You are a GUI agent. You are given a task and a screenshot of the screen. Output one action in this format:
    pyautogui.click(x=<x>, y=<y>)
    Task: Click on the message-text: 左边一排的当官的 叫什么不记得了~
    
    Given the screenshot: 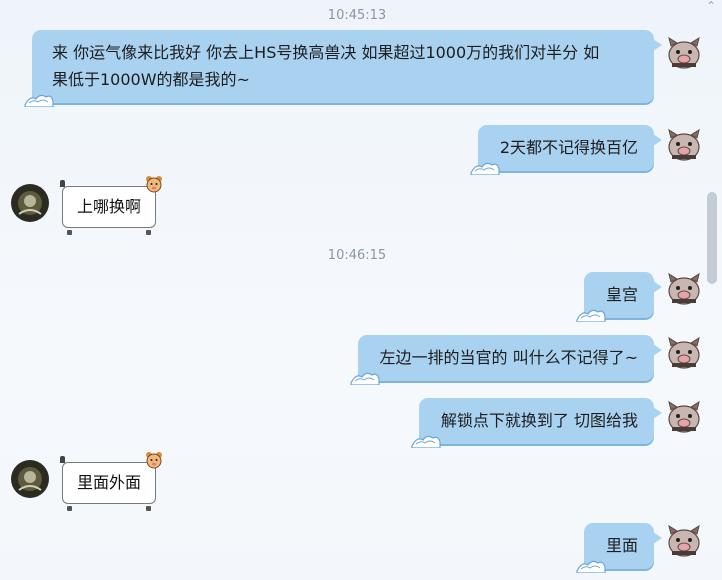 What is the action you would take?
    pyautogui.click(x=509, y=357)
    